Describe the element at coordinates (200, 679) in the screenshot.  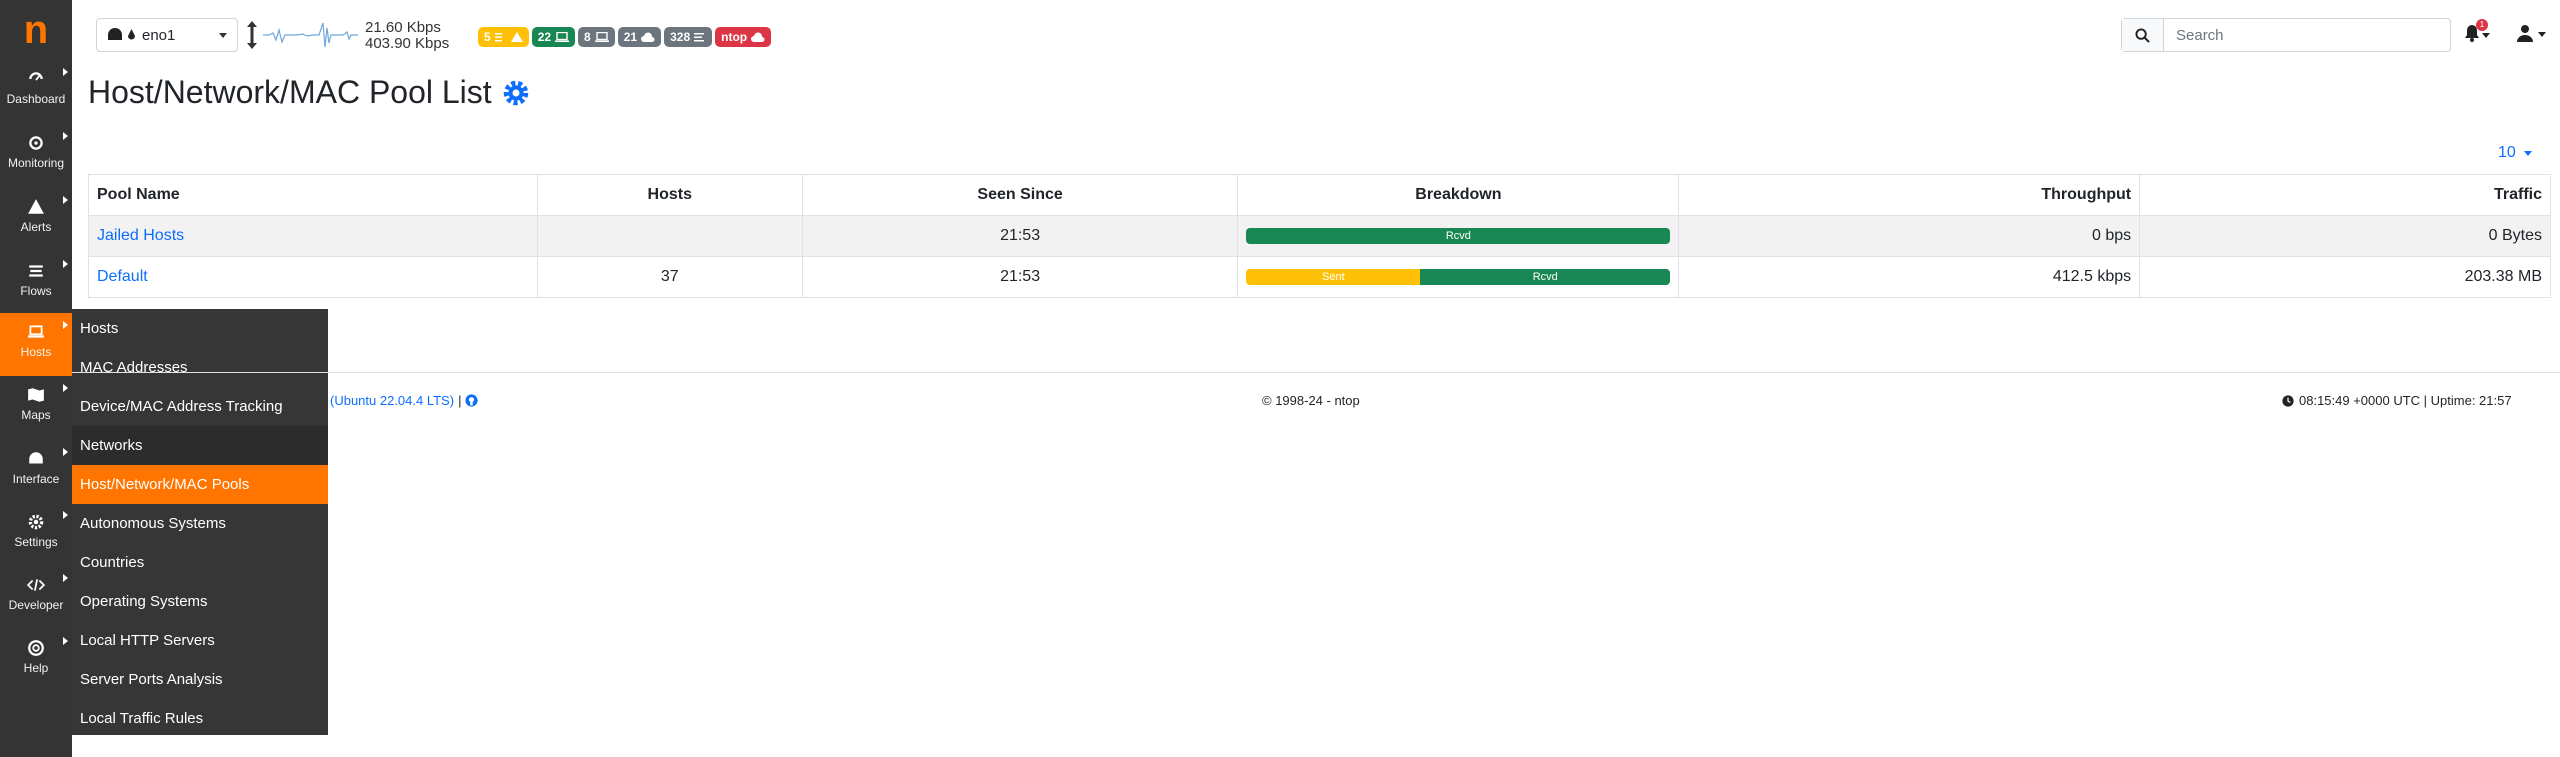
I see `submenu-item-server-ports-analysis: Server Ports Analysis` at that location.